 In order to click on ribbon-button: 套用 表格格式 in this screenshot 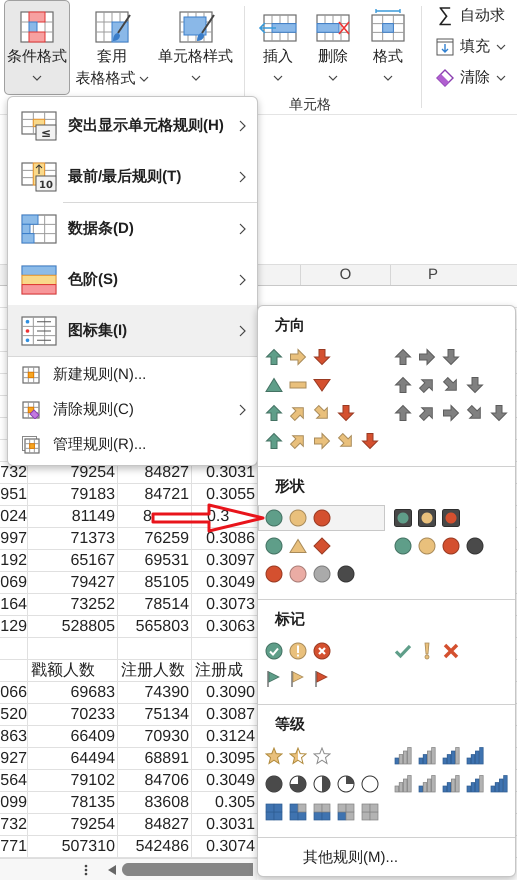, I will do `click(112, 47)`.